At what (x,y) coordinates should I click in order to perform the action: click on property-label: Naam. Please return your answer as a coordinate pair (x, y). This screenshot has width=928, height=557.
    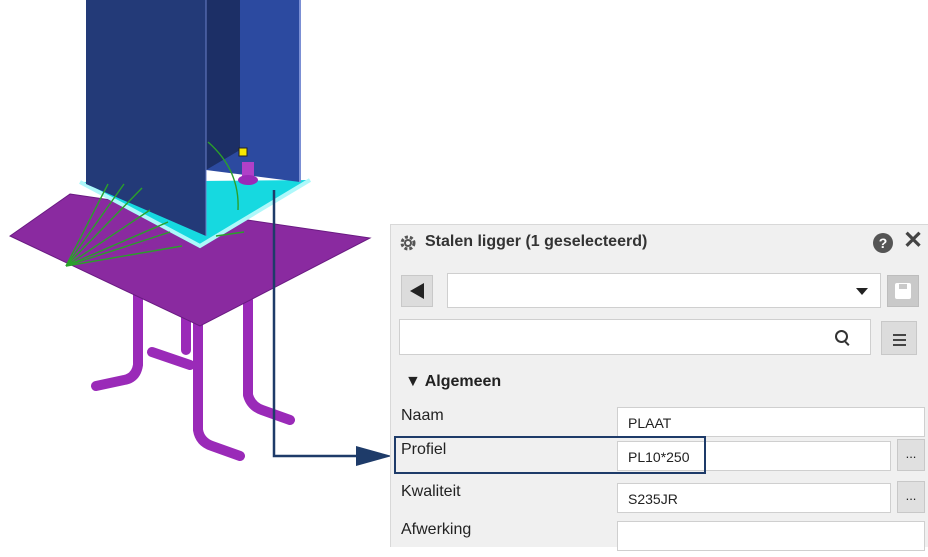
    Looking at the image, I should click on (422, 415).